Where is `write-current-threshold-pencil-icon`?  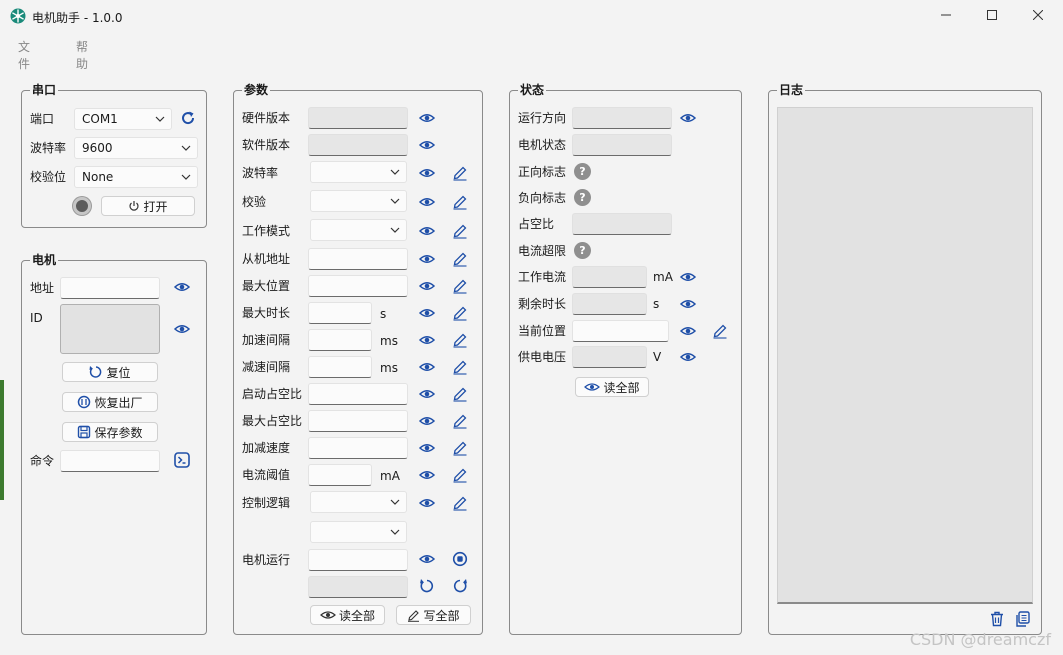 write-current-threshold-pencil-icon is located at coordinates (460, 475).